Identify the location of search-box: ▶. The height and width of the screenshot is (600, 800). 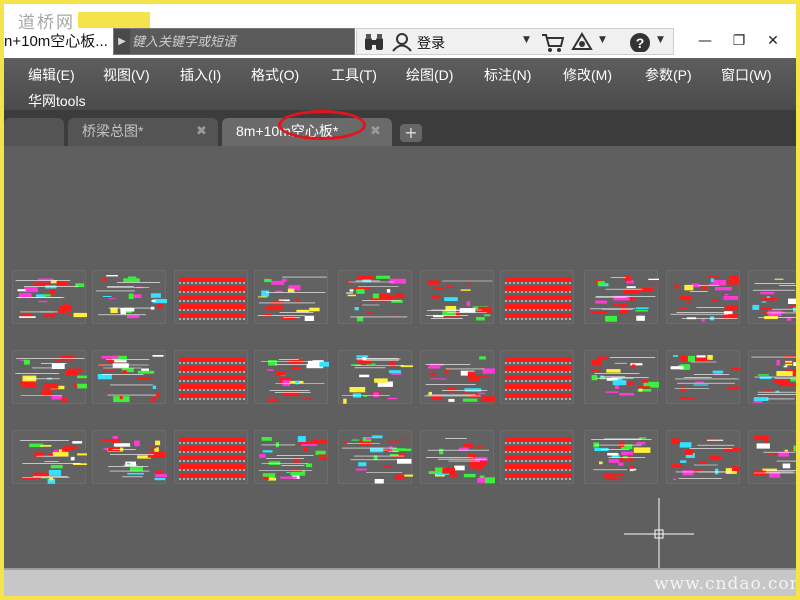
(234, 41).